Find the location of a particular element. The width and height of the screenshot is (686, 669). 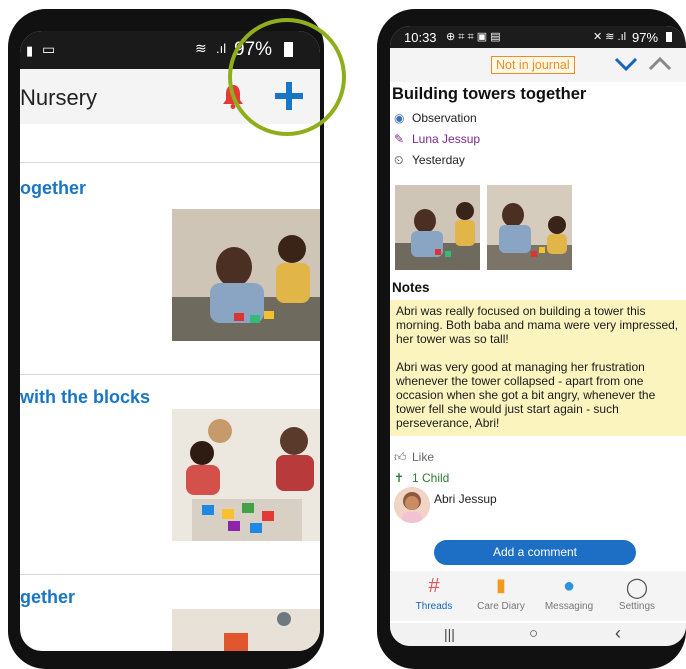

post-type-label: Observation is located at coordinates (444, 118).